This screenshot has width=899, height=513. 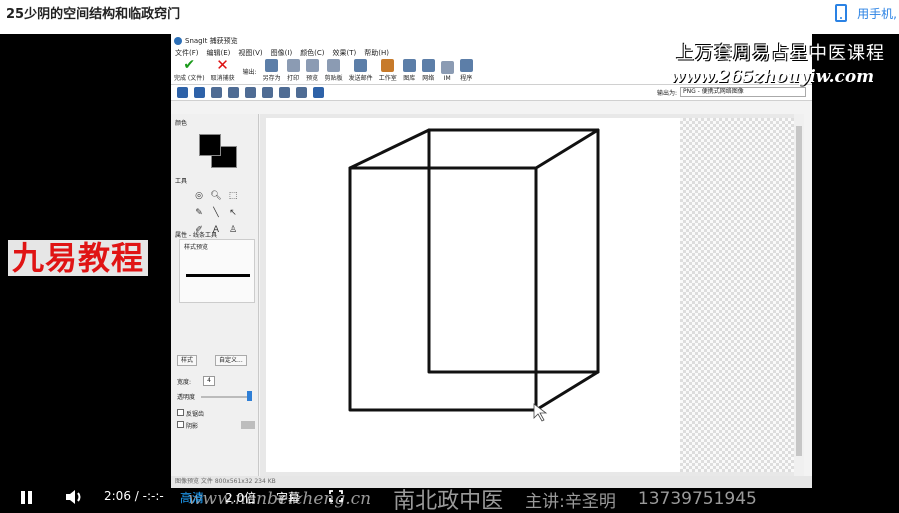 I want to click on menu-color: 颜色(C), so click(x=312, y=53).